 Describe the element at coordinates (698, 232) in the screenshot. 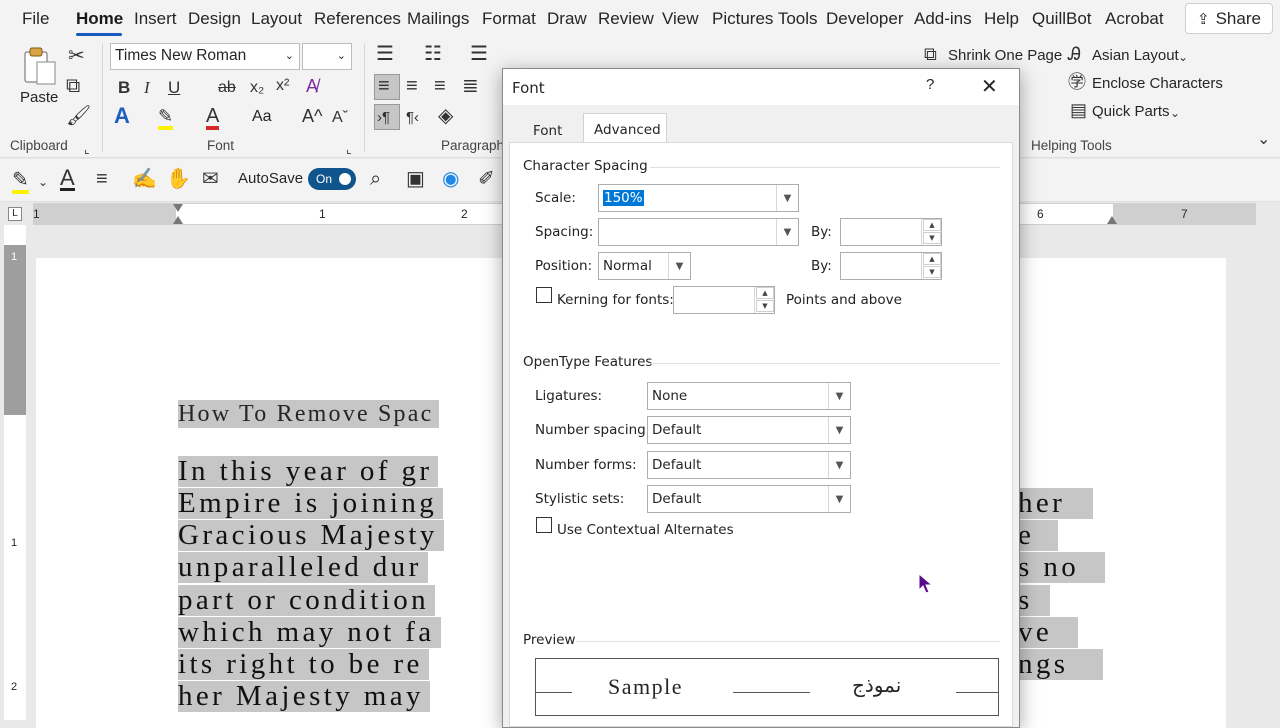

I see `spacing-combo: ▼` at that location.